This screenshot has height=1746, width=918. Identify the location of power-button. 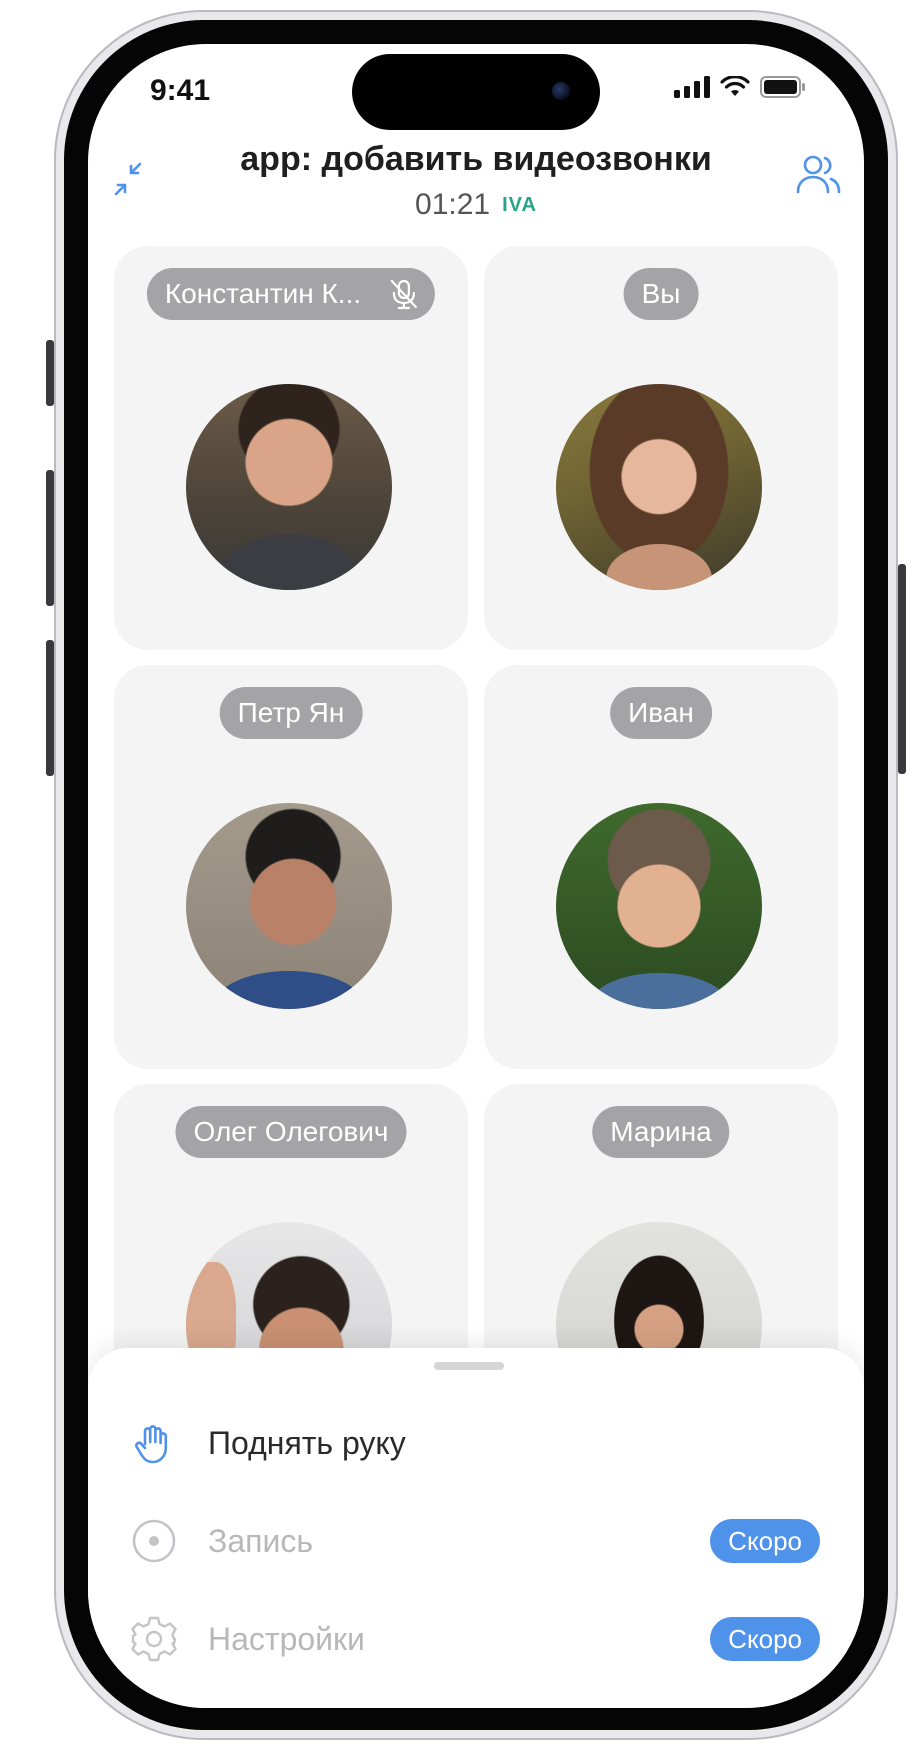
(902, 669).